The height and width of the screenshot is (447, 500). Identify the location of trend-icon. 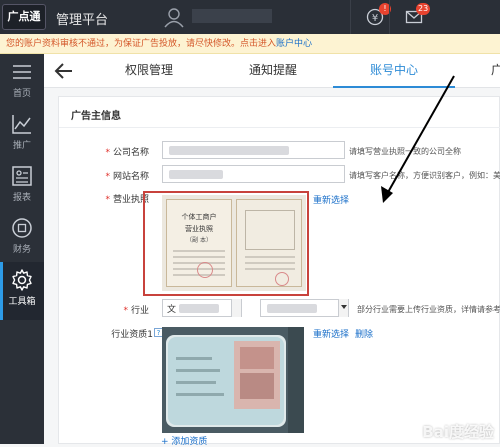
(22, 124).